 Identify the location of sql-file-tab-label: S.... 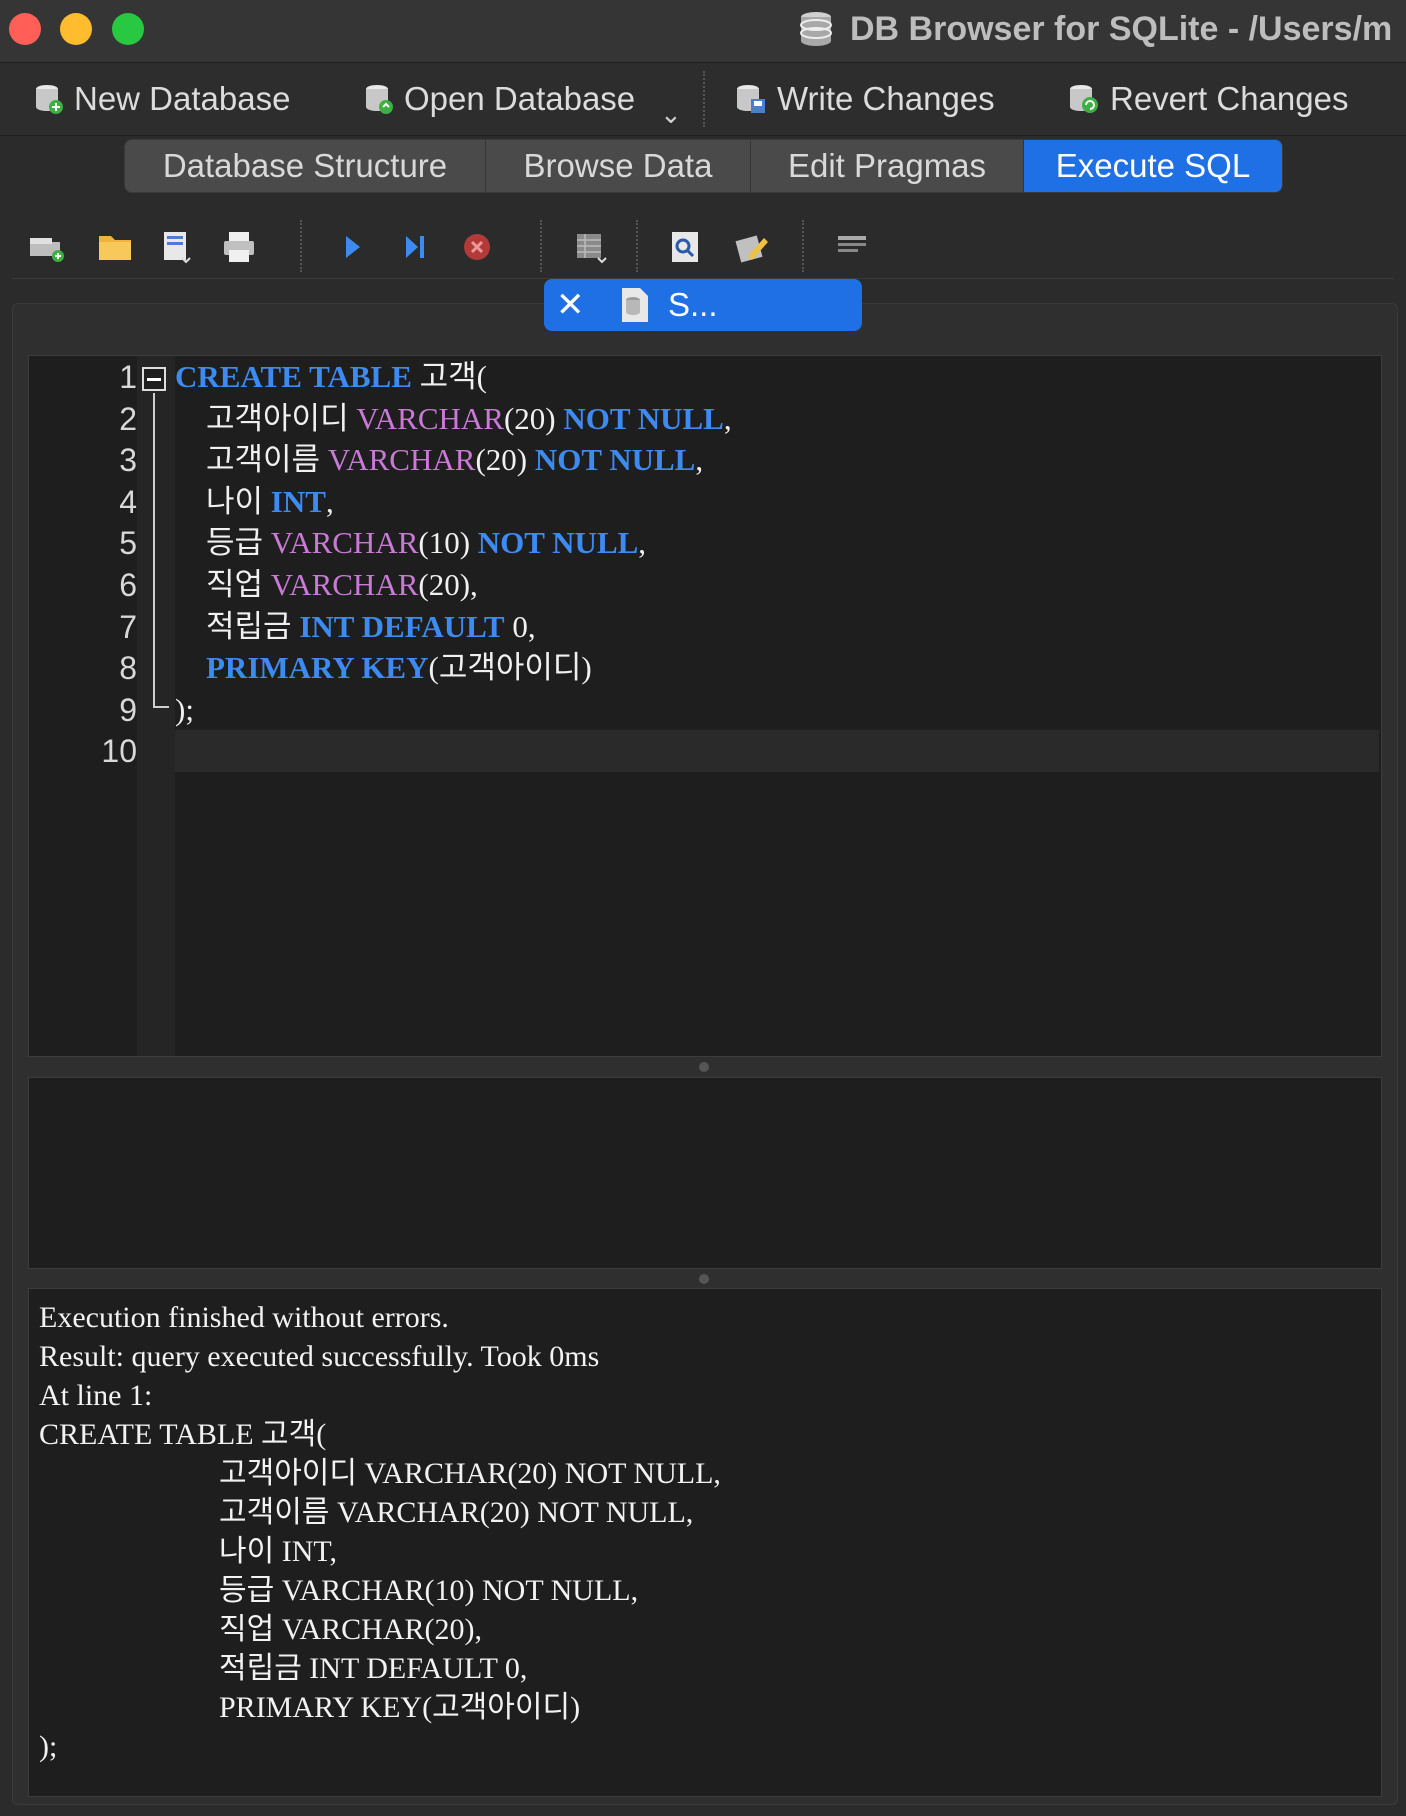
(693, 304).